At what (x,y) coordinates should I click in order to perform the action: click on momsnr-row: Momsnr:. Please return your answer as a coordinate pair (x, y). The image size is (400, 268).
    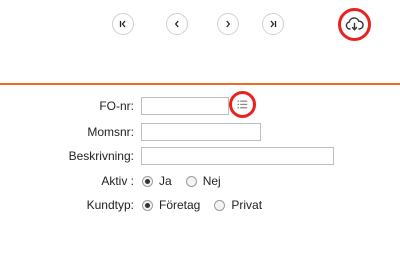
    Looking at the image, I should click on (200, 133).